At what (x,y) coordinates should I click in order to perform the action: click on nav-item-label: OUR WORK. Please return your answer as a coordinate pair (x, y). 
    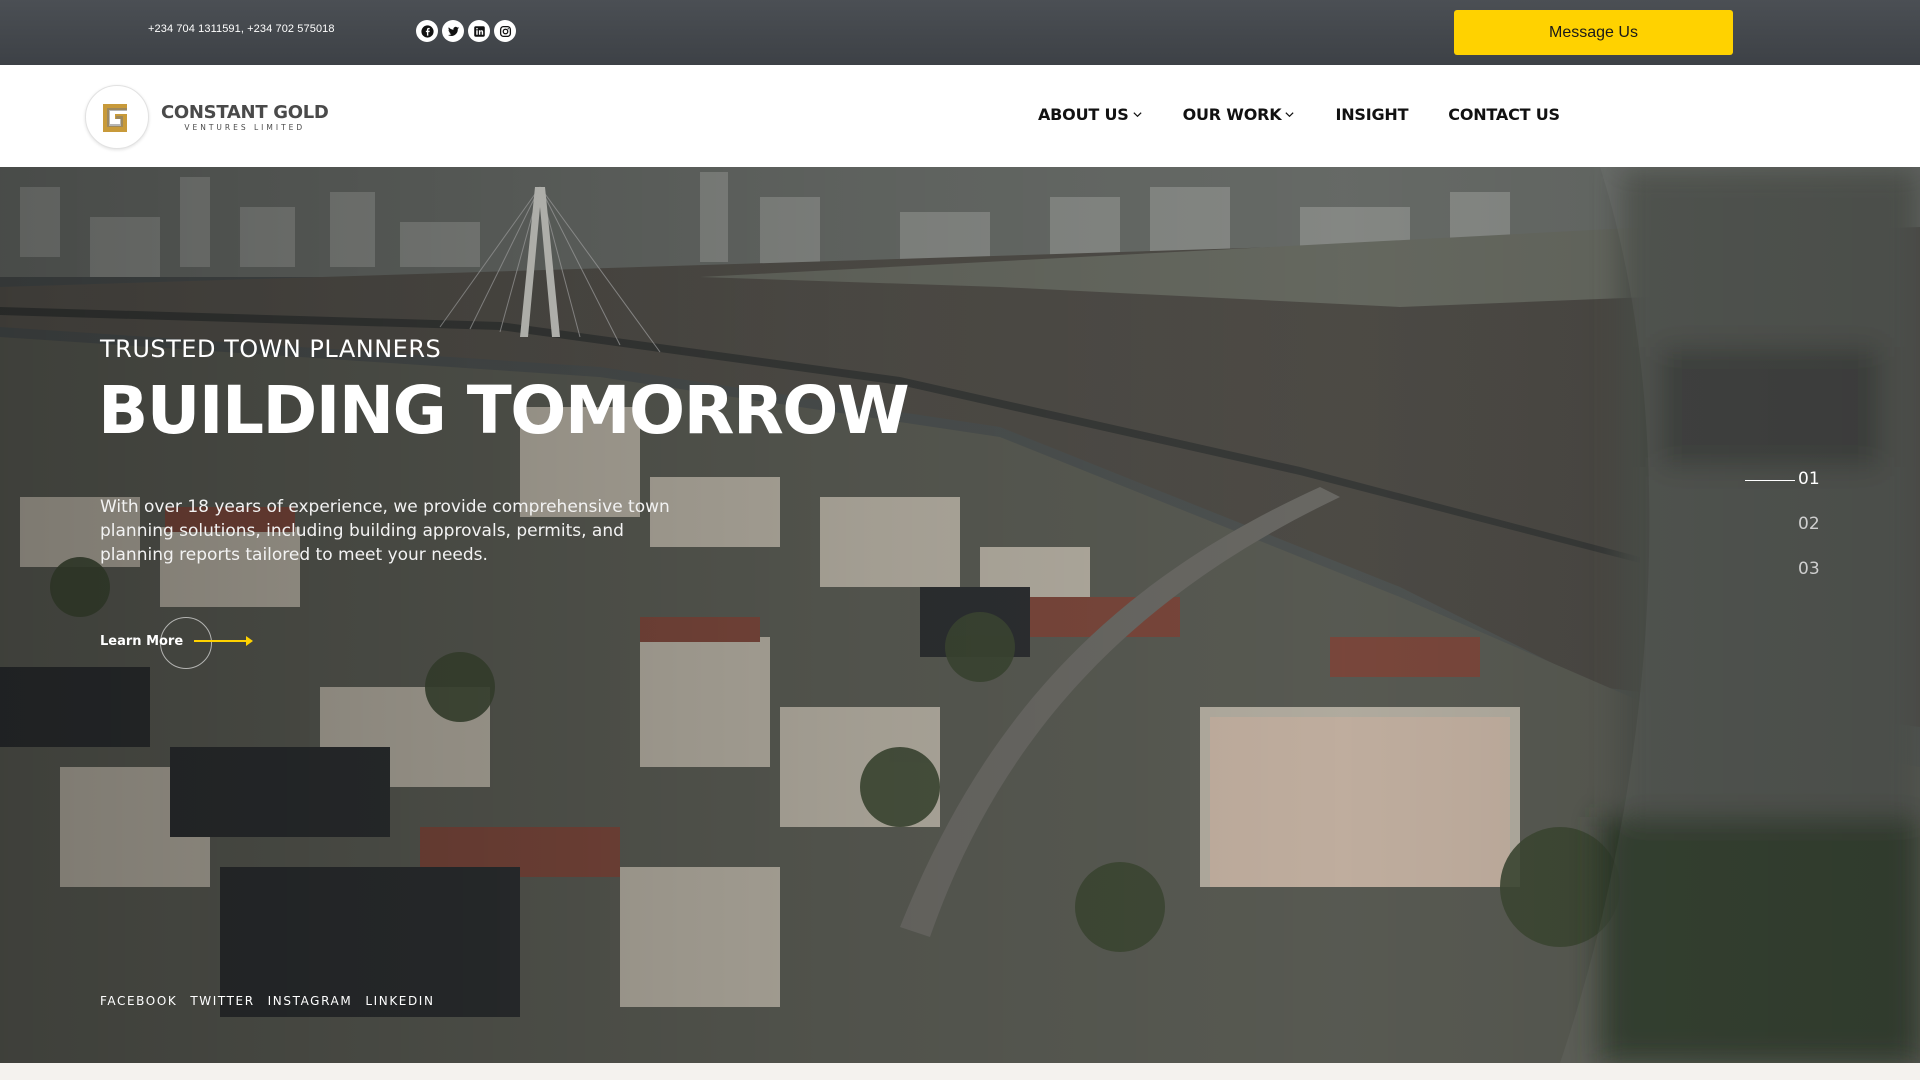
    Looking at the image, I should click on (1232, 114).